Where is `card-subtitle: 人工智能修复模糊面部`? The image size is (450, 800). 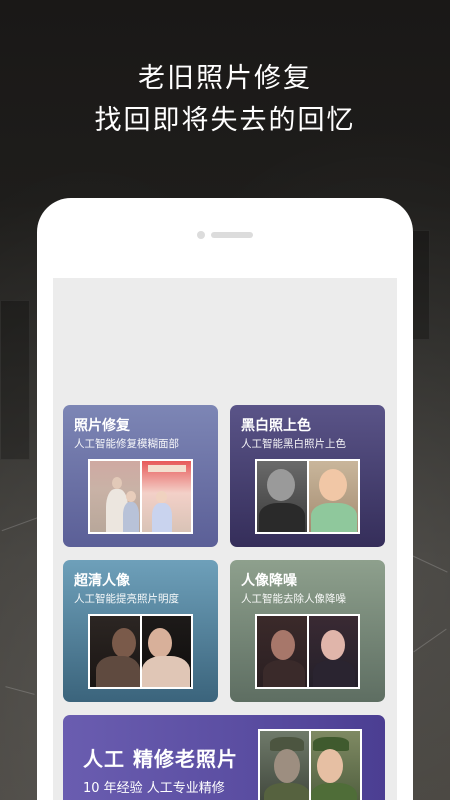
card-subtitle: 人工智能修复模糊面部 is located at coordinates (126, 444).